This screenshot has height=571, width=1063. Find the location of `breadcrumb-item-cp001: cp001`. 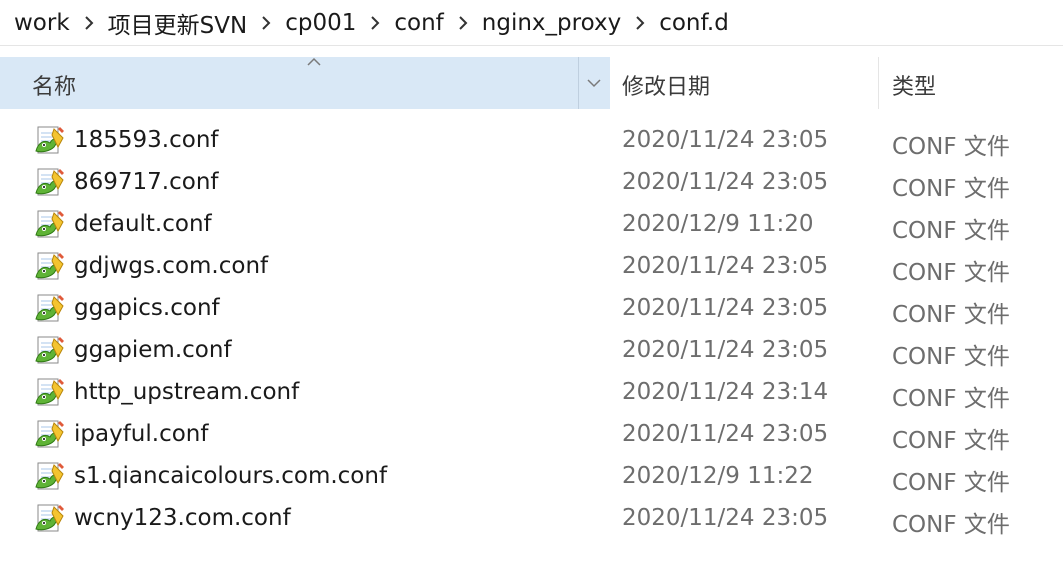

breadcrumb-item-cp001: cp001 is located at coordinates (320, 23).